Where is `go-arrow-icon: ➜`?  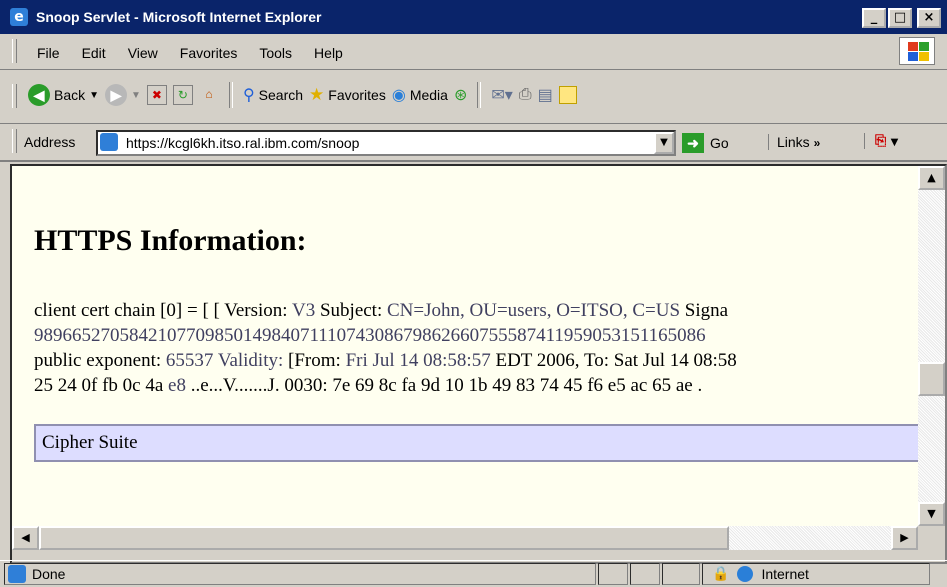
go-arrow-icon: ➜ is located at coordinates (693, 143).